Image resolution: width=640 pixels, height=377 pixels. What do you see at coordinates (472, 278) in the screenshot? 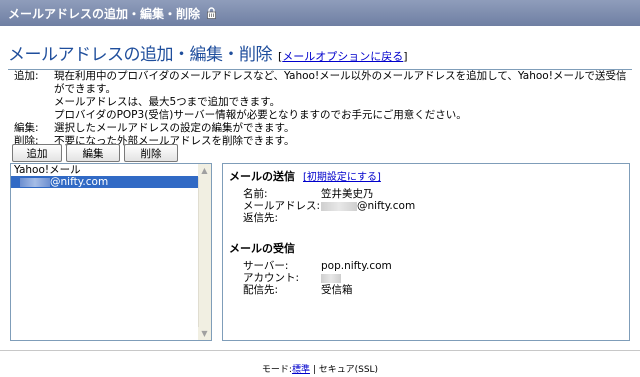
I see `account-value` at bounding box center [472, 278].